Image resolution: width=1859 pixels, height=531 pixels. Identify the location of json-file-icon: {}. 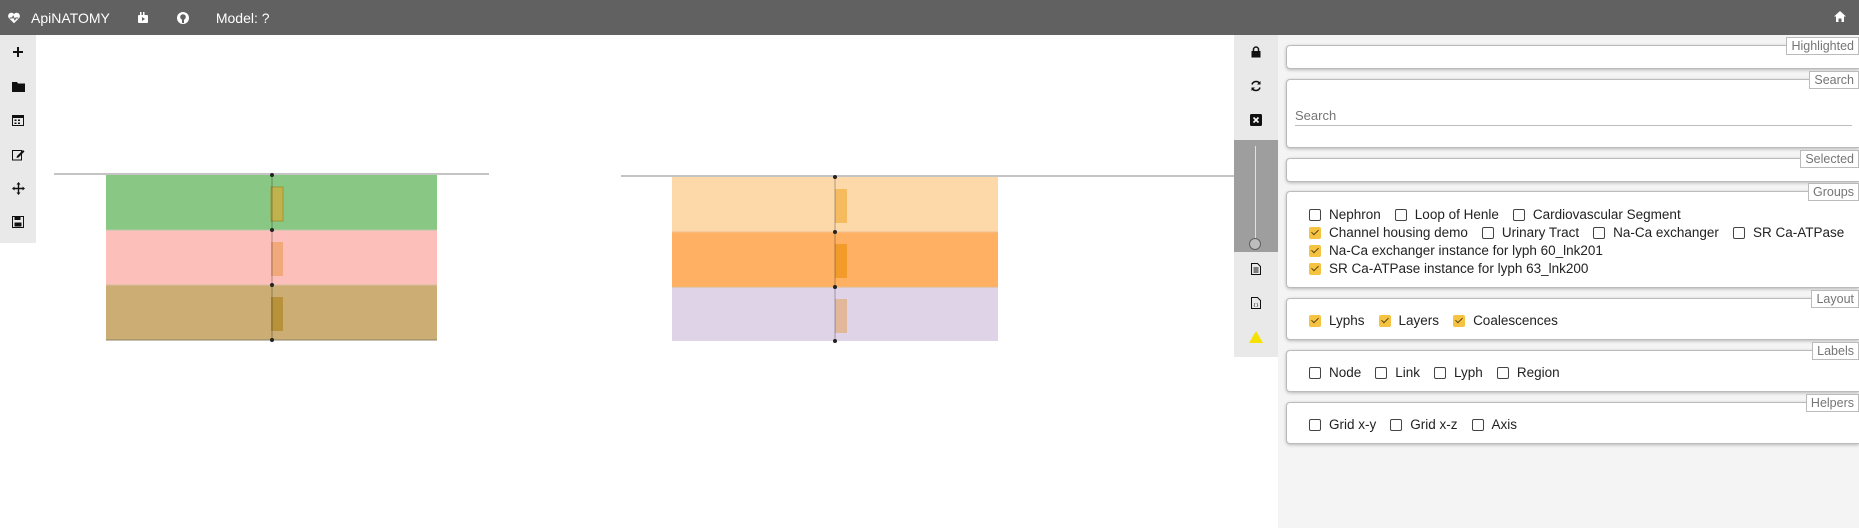
(1256, 303).